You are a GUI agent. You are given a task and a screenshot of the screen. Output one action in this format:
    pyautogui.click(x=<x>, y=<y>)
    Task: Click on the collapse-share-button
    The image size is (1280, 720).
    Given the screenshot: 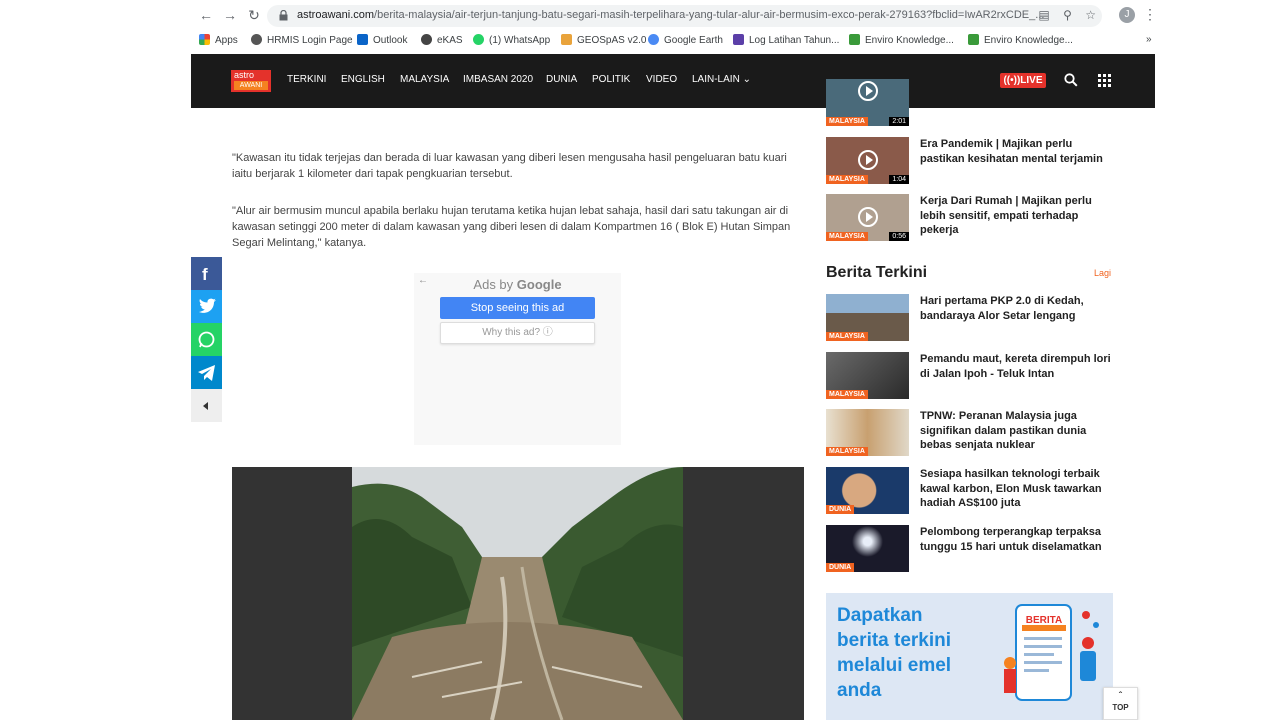 What is the action you would take?
    pyautogui.click(x=206, y=405)
    